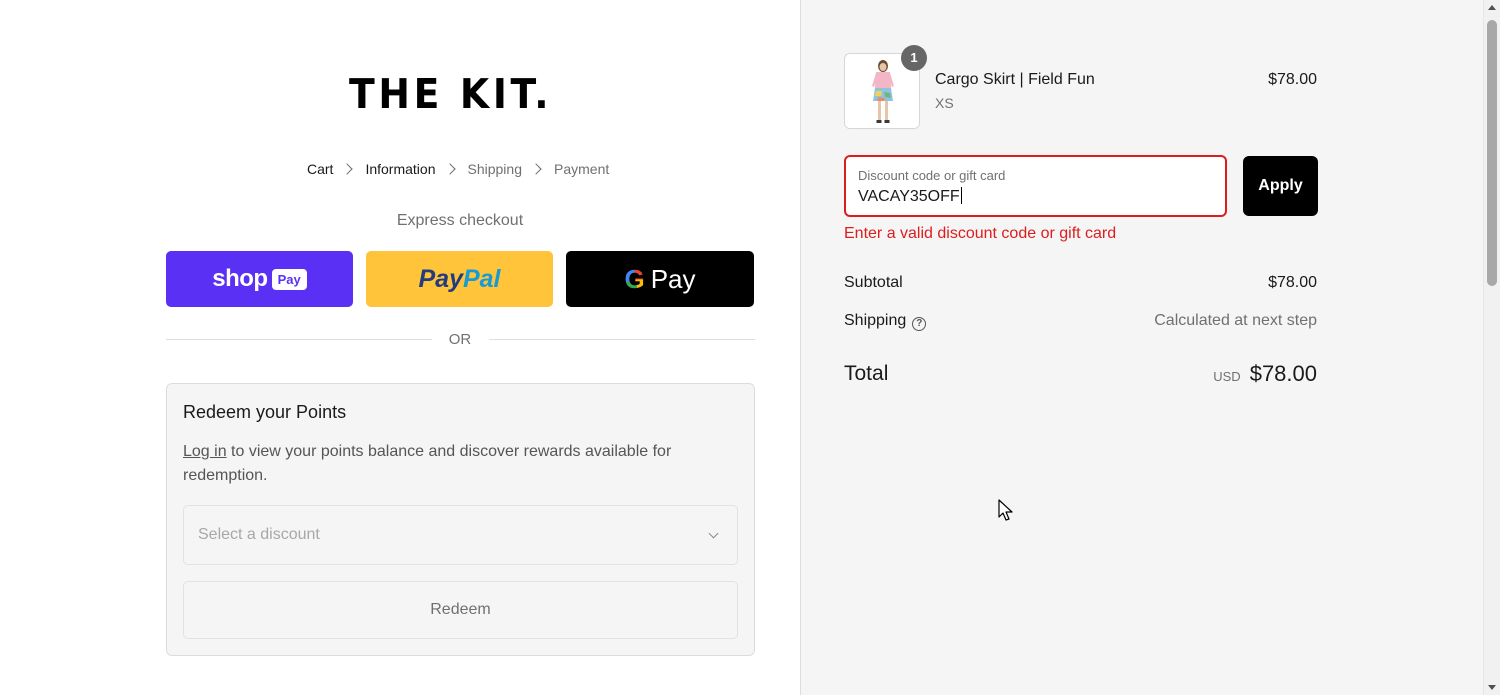 This screenshot has height=695, width=1500. Describe the element at coordinates (259, 534) in the screenshot. I see `discount-select-placeholder: Select a discount` at that location.